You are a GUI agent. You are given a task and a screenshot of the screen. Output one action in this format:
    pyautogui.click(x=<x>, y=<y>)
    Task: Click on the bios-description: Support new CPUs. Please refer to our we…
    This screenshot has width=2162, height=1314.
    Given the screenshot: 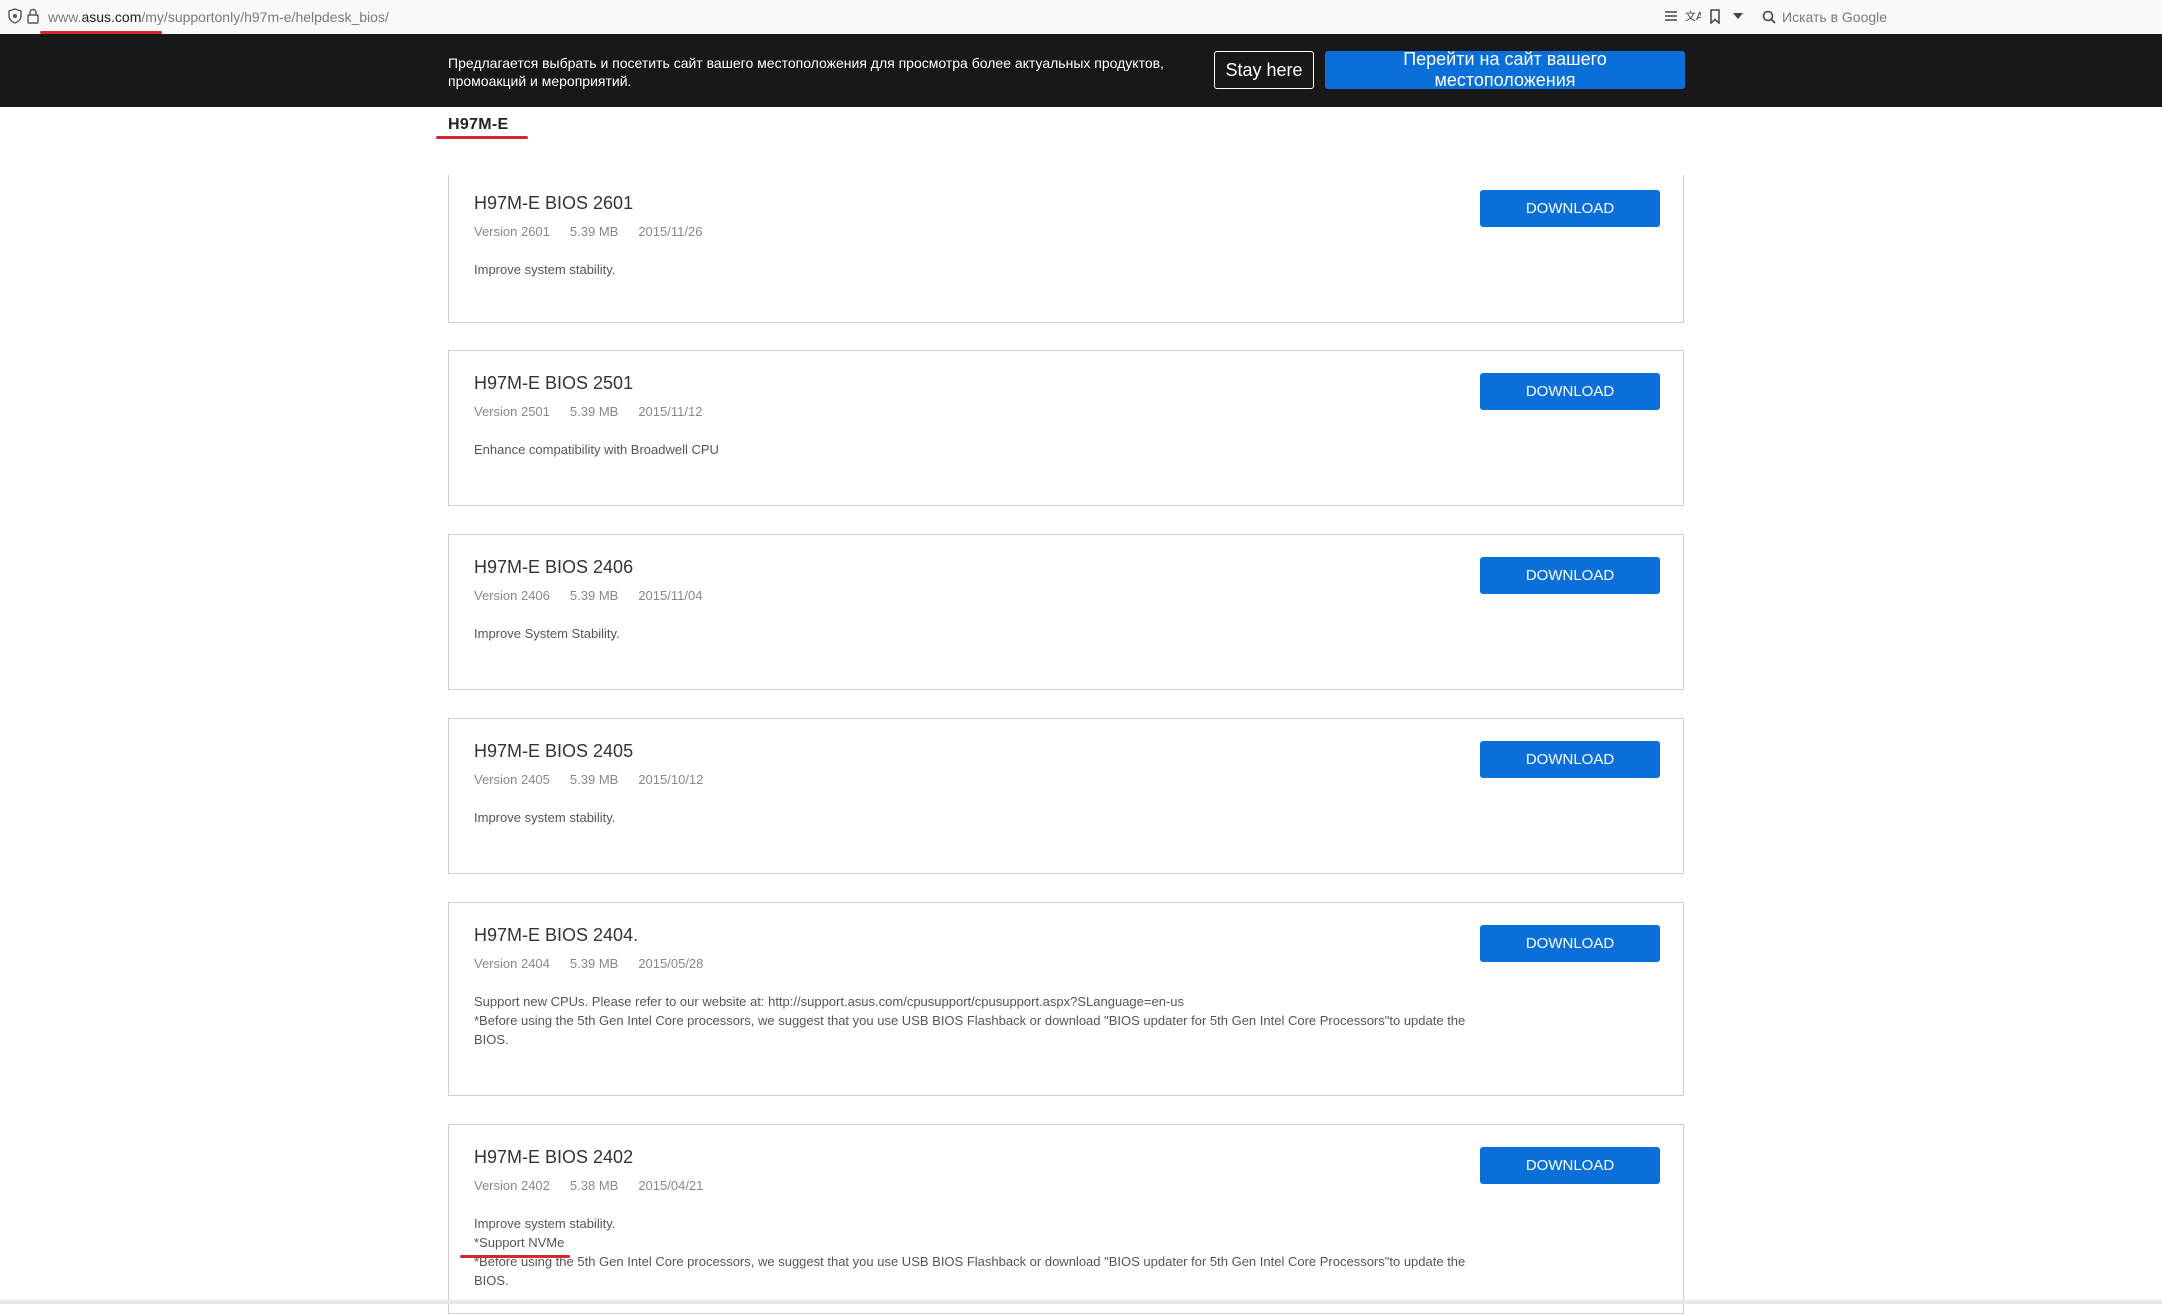 What is the action you would take?
    pyautogui.click(x=974, y=1020)
    